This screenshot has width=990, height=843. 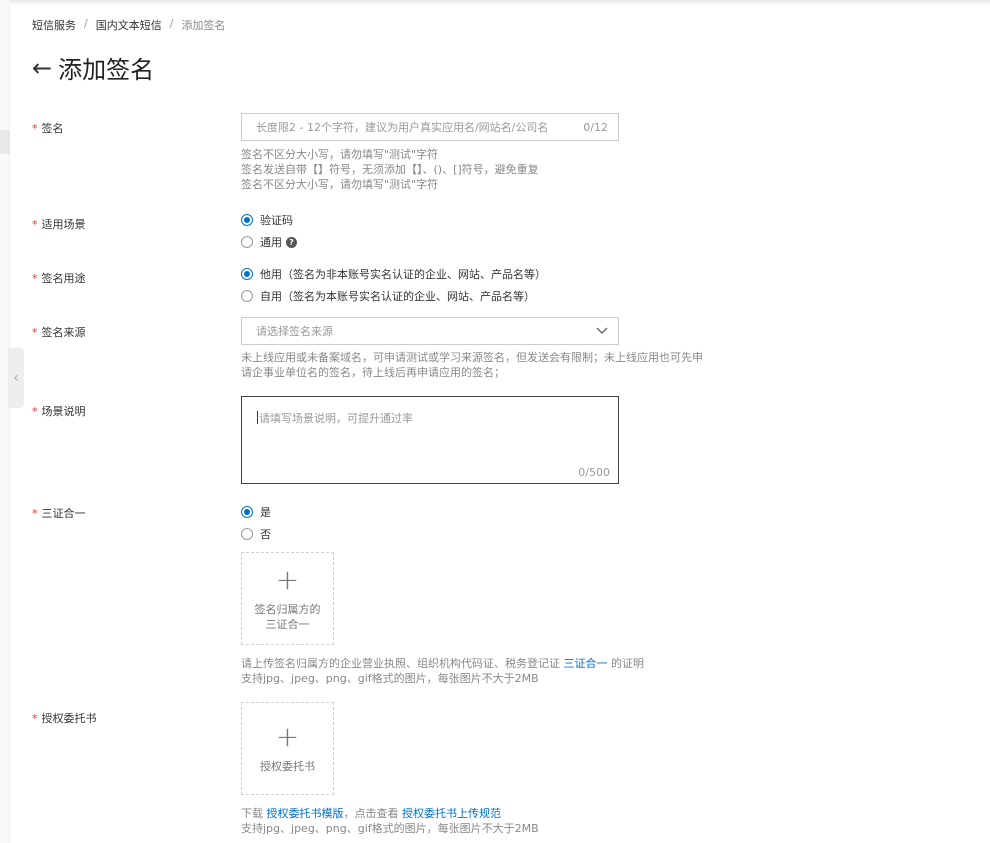 What do you see at coordinates (287, 766) in the screenshot?
I see `upload-caption: 授权委托书` at bounding box center [287, 766].